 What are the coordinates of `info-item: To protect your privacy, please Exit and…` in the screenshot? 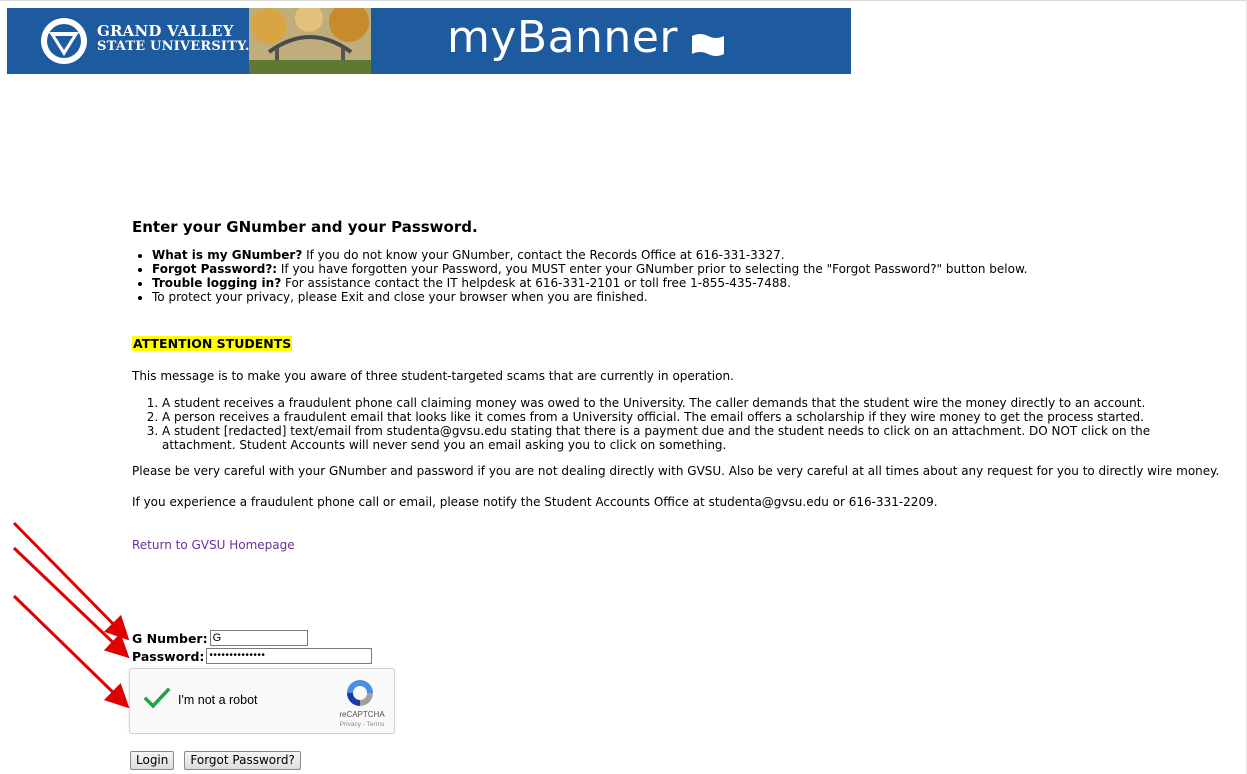 It's located at (687, 297).